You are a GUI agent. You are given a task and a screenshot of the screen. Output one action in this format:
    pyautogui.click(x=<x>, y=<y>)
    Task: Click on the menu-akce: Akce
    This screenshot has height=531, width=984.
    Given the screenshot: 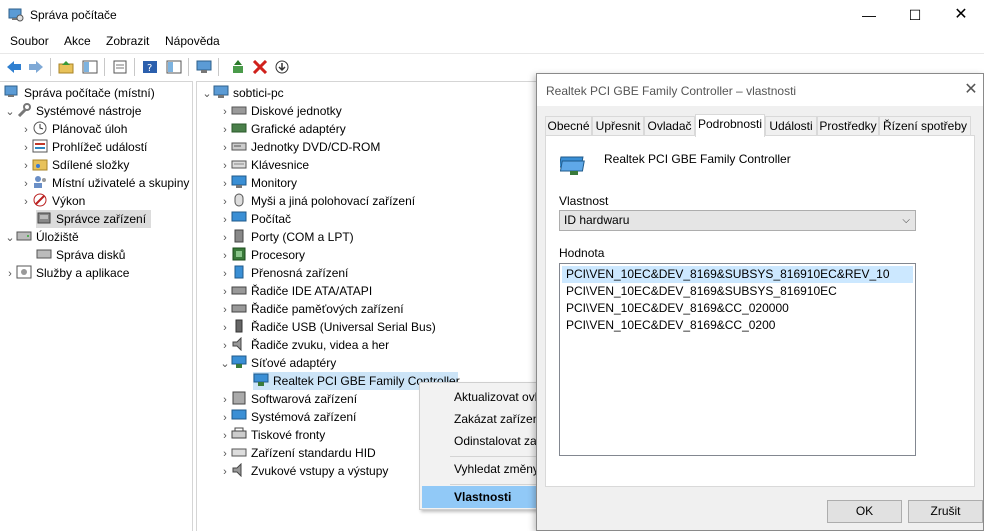 What is the action you would take?
    pyautogui.click(x=77, y=41)
    